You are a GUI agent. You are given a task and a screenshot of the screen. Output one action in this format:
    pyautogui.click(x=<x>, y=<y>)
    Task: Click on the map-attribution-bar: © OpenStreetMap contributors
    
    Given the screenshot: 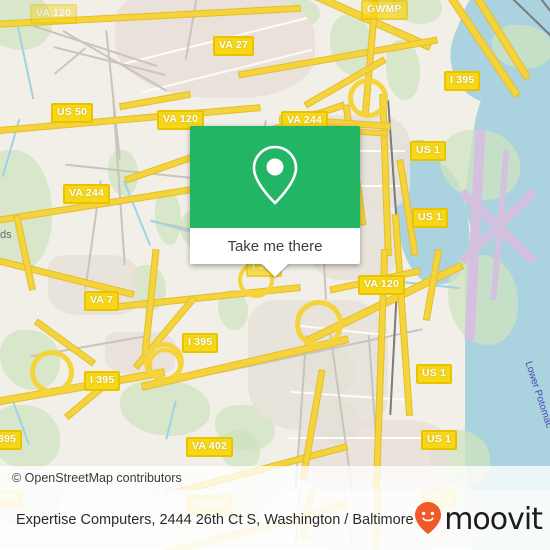 What is the action you would take?
    pyautogui.click(x=275, y=478)
    